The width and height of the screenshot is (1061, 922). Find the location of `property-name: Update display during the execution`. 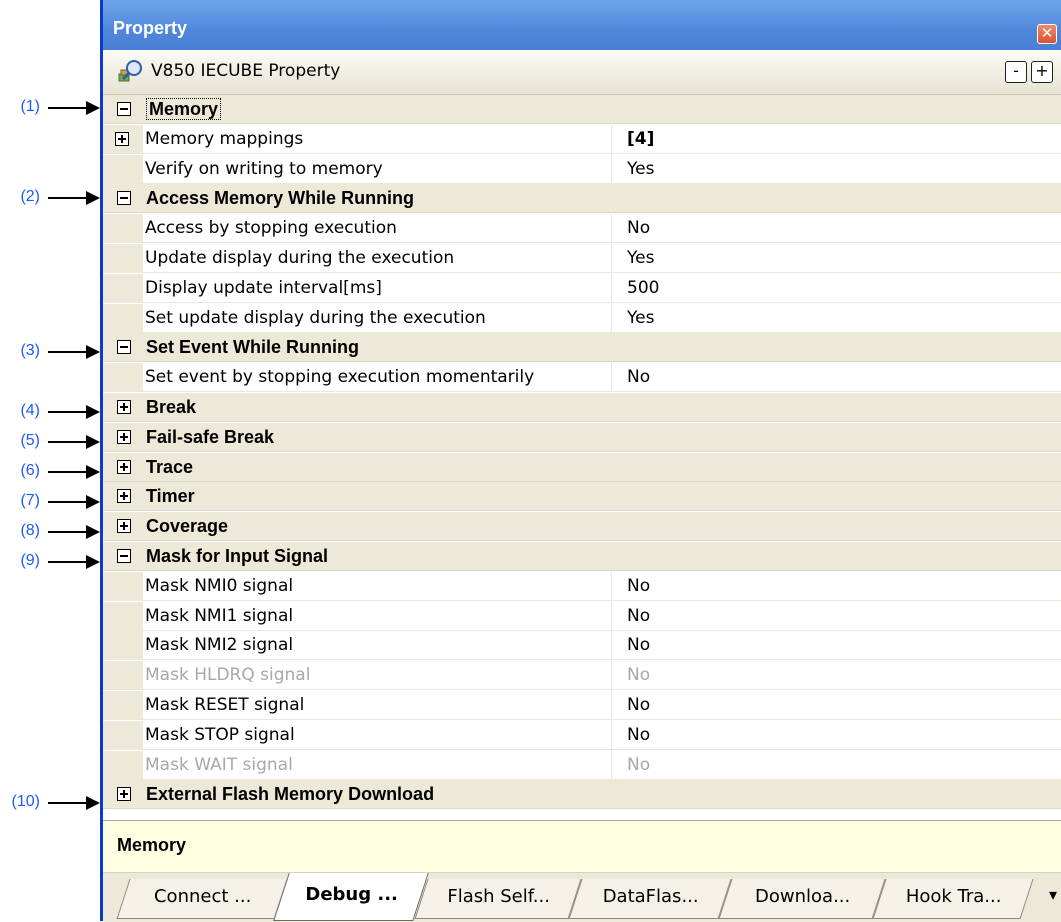

property-name: Update display during the execution is located at coordinates (300, 258).